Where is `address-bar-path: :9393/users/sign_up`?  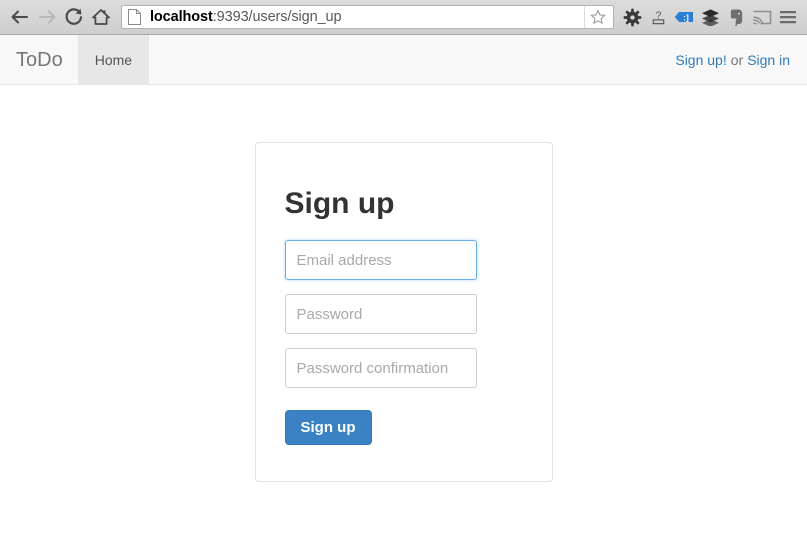 address-bar-path: :9393/users/sign_up is located at coordinates (277, 17).